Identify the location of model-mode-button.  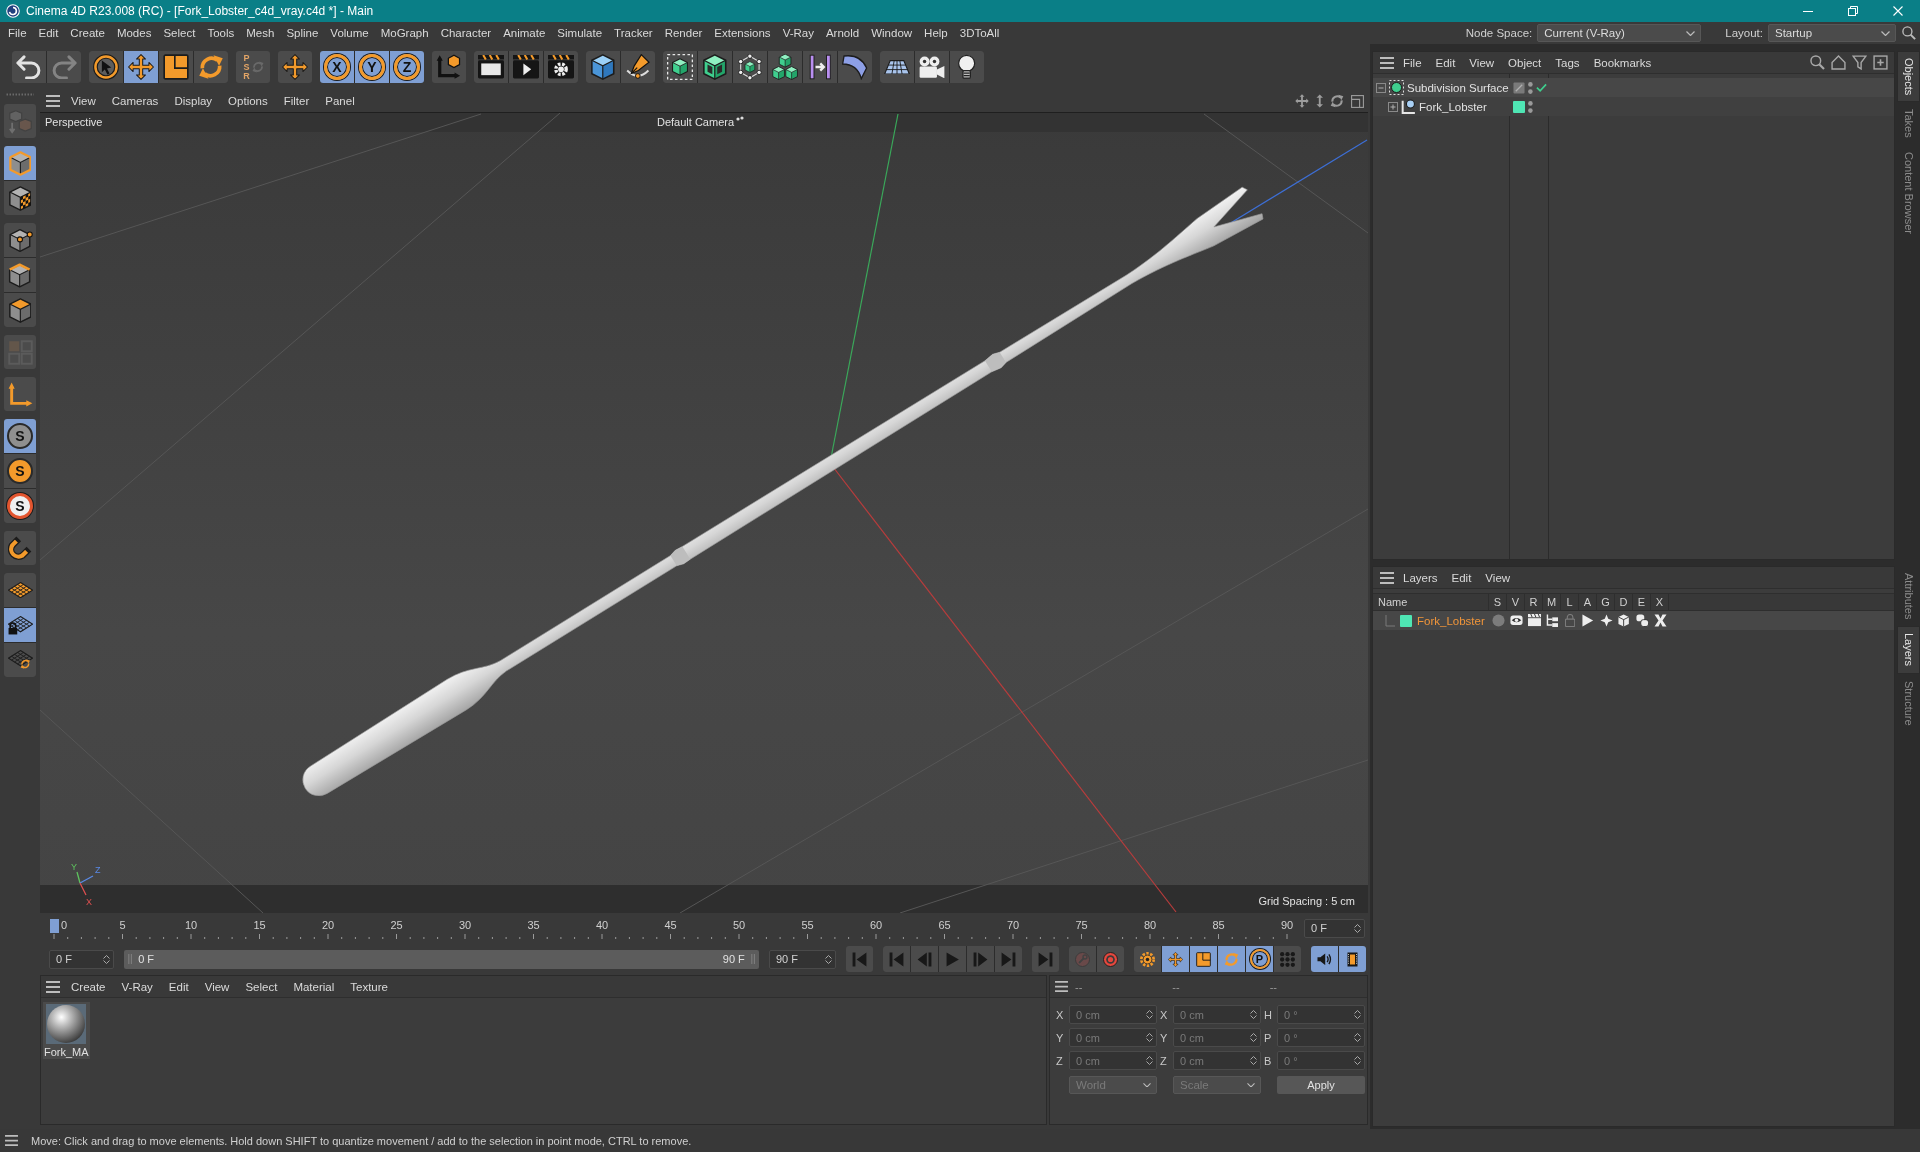
(20, 163).